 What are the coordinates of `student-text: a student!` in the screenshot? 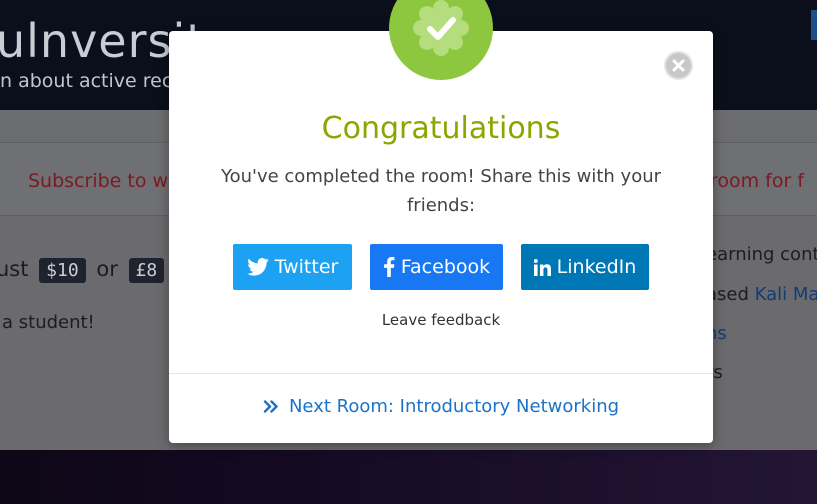 It's located at (48, 322).